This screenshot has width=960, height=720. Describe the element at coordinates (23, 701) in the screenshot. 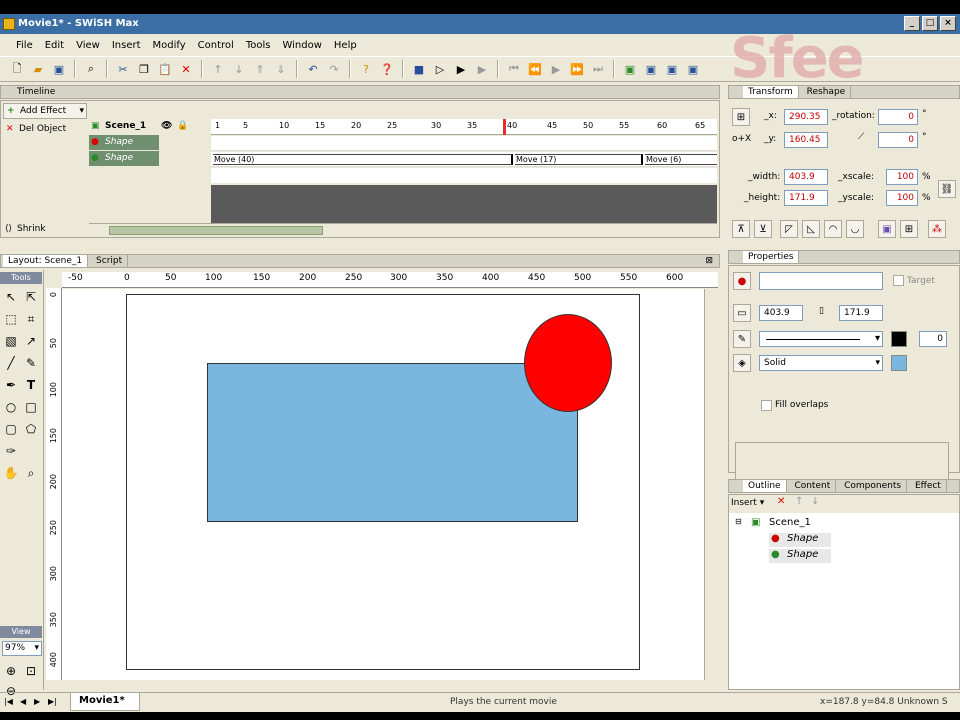

I see `nav-prev-icon: ◀` at that location.